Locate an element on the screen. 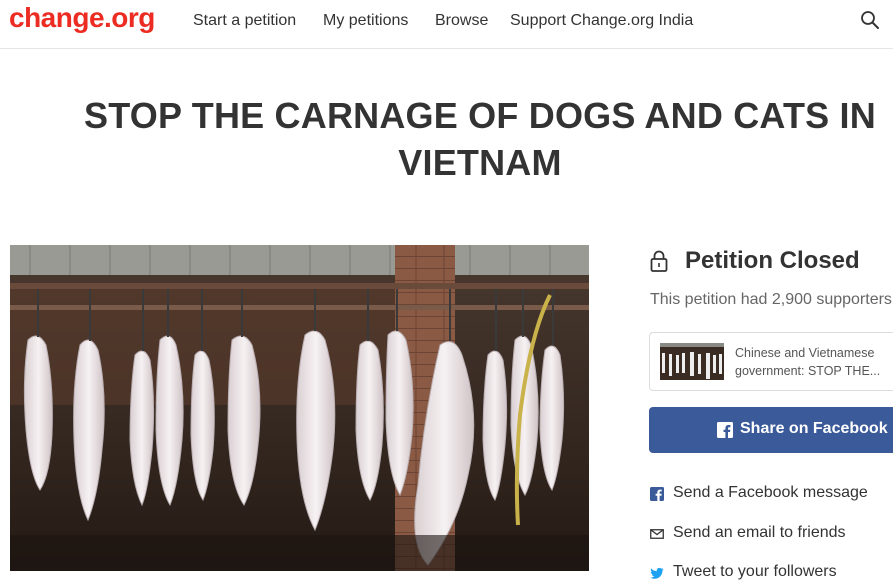 The height and width of the screenshot is (585, 893). share-on-facebook-button: Share on Facebook is located at coordinates (771, 430).